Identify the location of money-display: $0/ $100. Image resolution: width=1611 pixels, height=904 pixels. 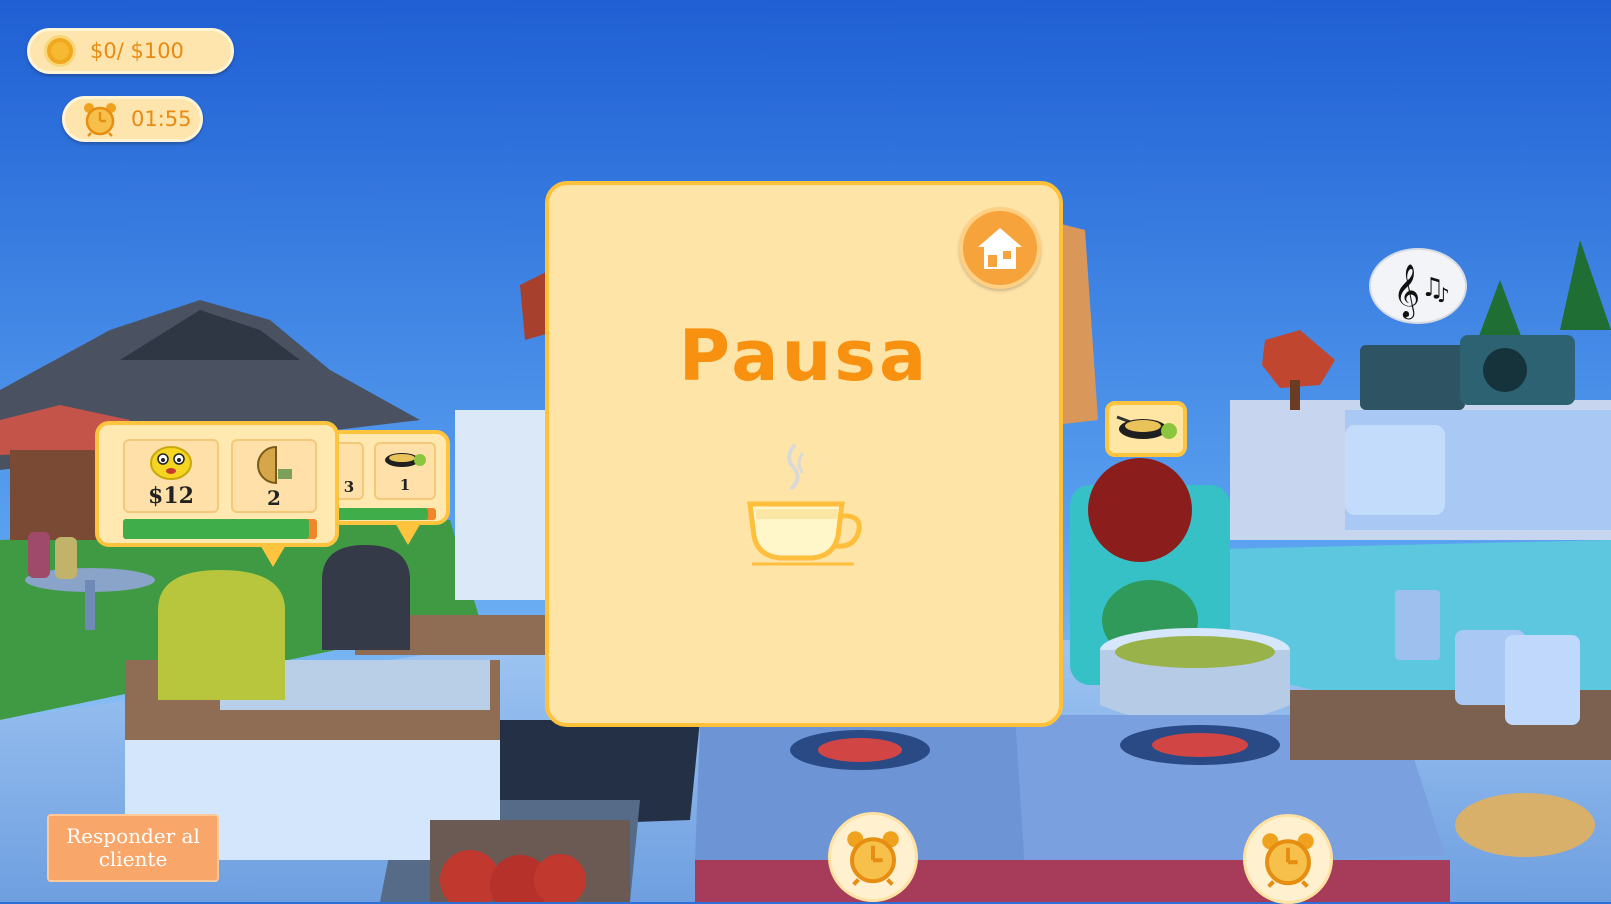
(130, 51).